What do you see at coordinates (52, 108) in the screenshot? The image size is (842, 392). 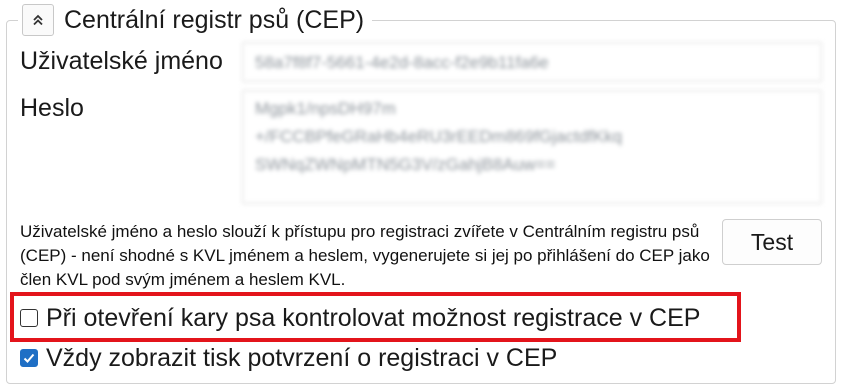 I see `password-label: Heslo` at bounding box center [52, 108].